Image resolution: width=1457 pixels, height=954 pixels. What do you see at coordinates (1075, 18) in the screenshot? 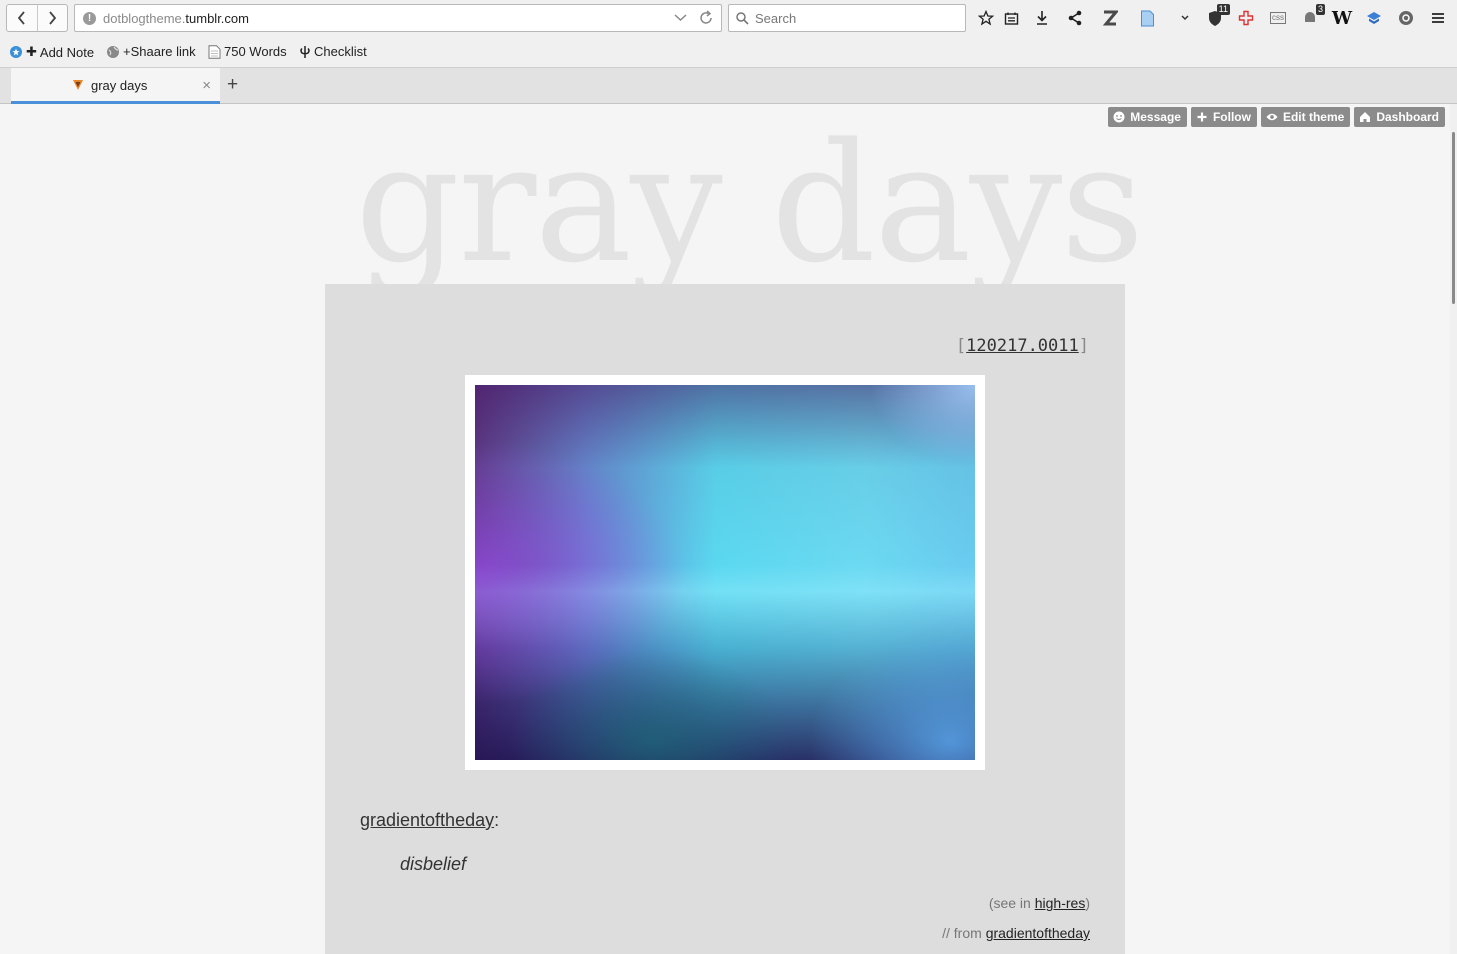
I see `share-icon` at bounding box center [1075, 18].